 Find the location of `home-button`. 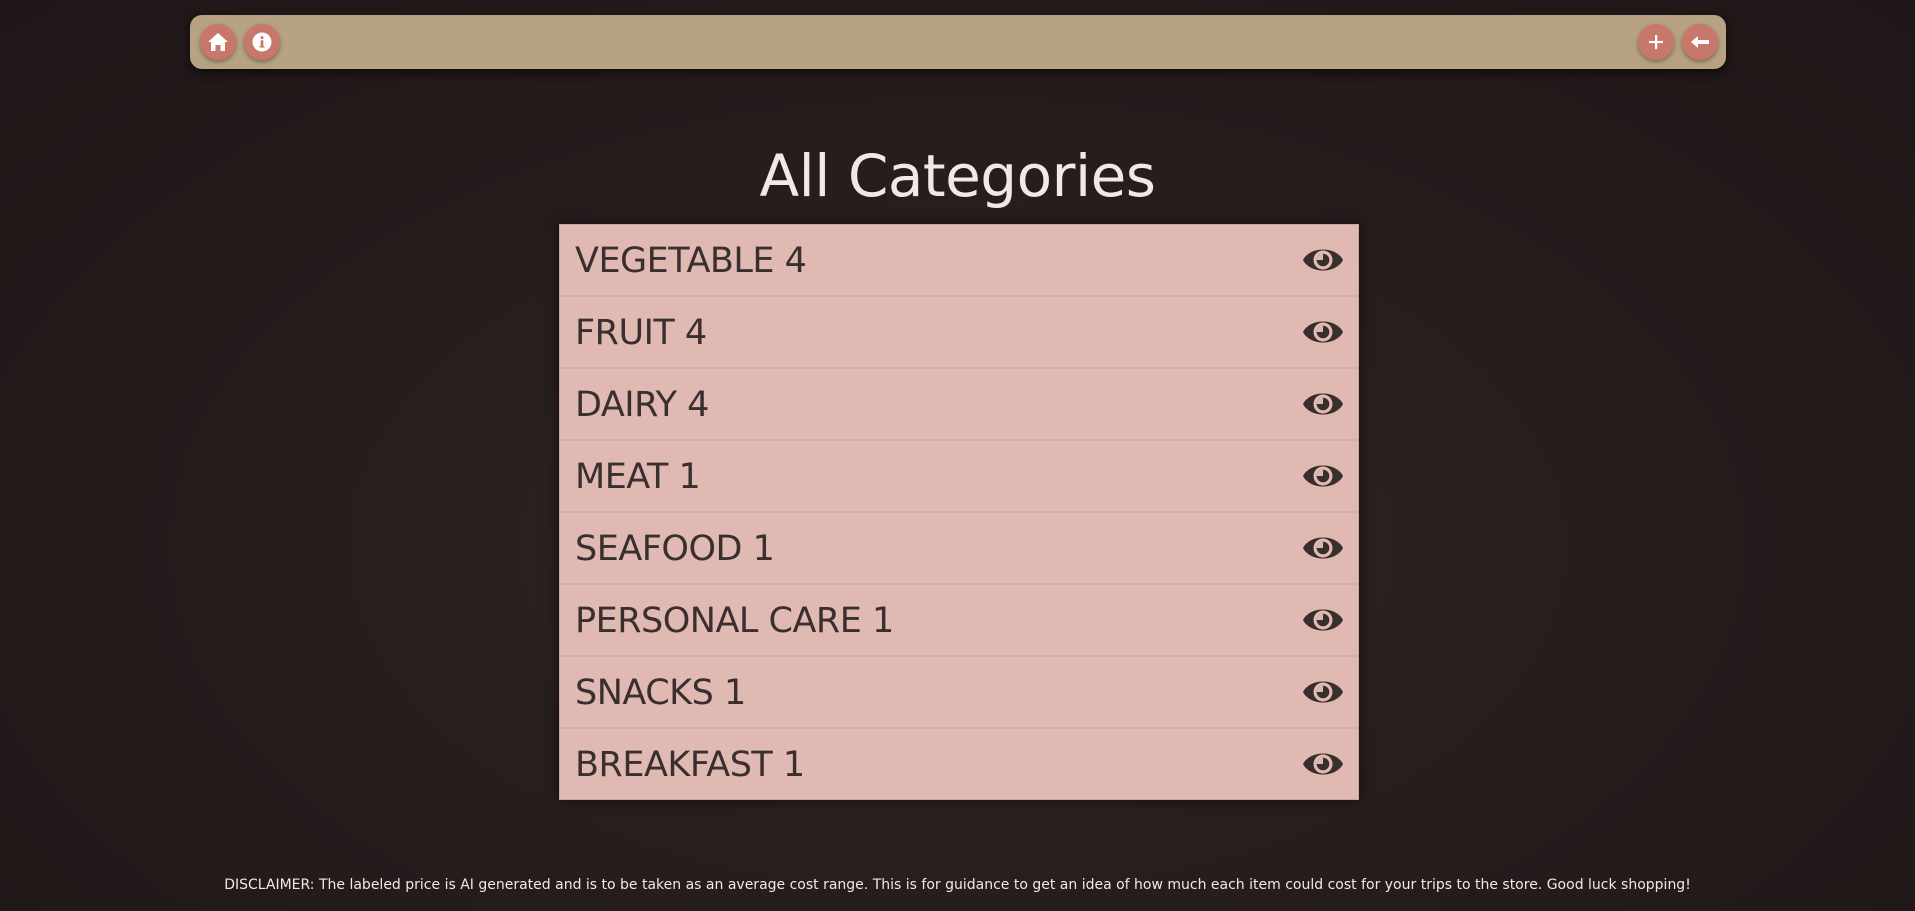

home-button is located at coordinates (218, 42).